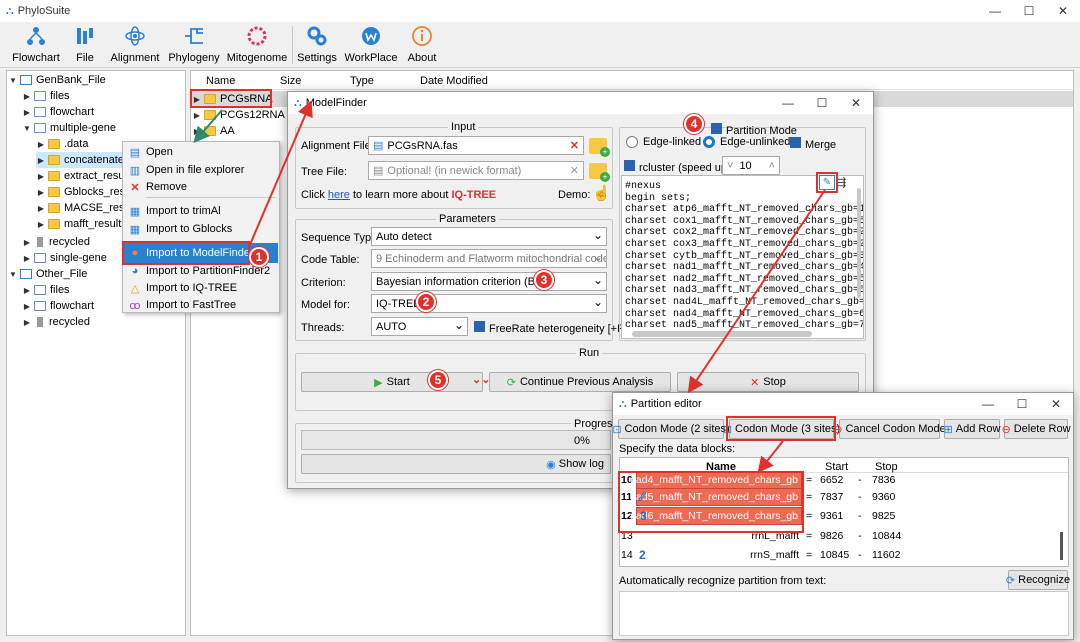 The image size is (1080, 642). I want to click on arrow-to-menu, so click(208, 126).